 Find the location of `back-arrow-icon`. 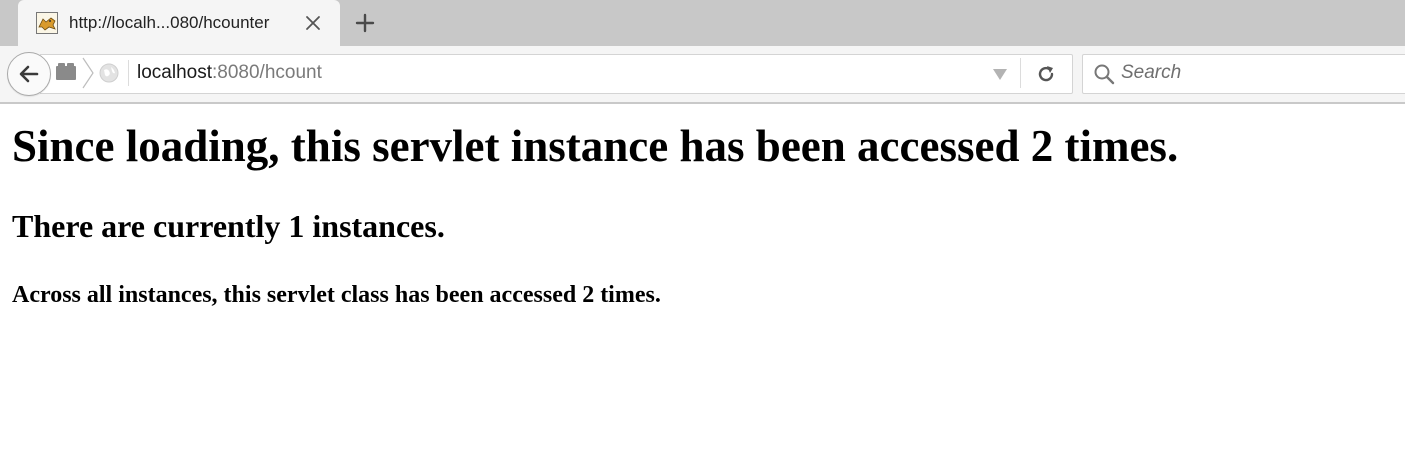

back-arrow-icon is located at coordinates (29, 74).